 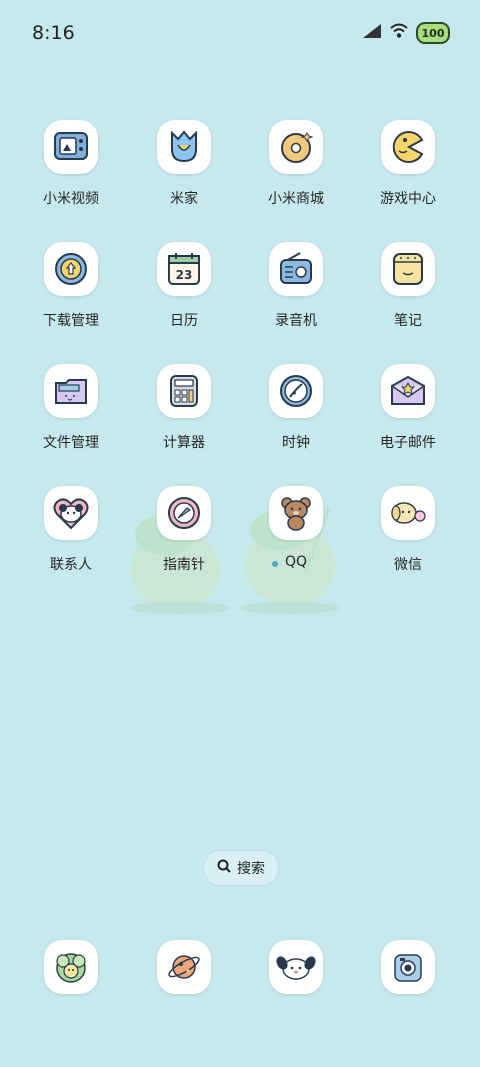 I want to click on app-calendar: 23 日历, so click(x=184, y=286).